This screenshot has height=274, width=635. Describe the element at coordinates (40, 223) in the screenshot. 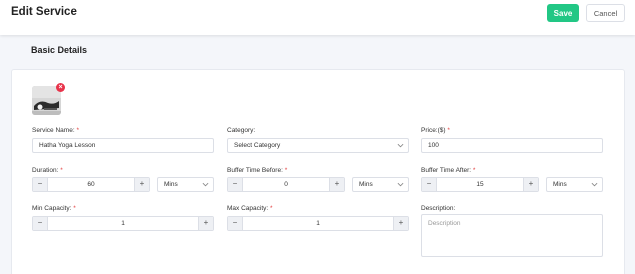

I see `min-capacity-decrement-button: −` at that location.